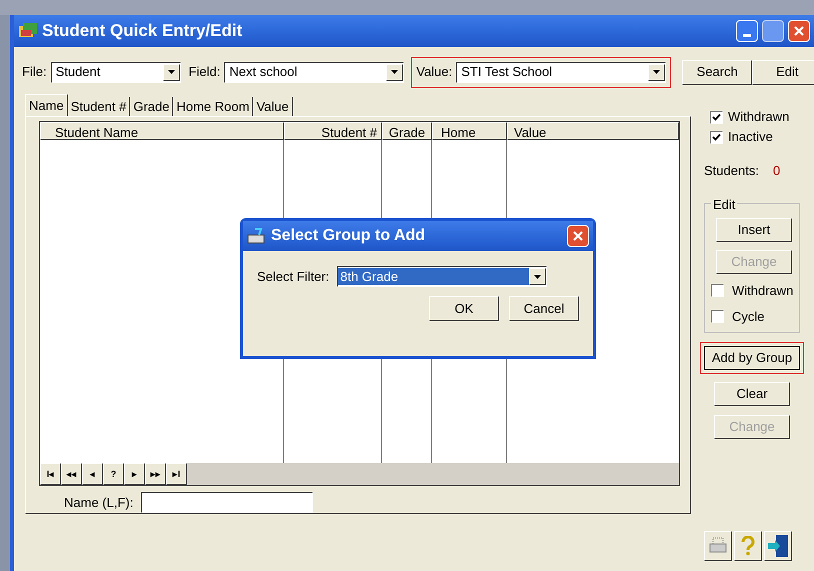  What do you see at coordinates (134, 474) in the screenshot?
I see `navigator-button: ▸` at bounding box center [134, 474].